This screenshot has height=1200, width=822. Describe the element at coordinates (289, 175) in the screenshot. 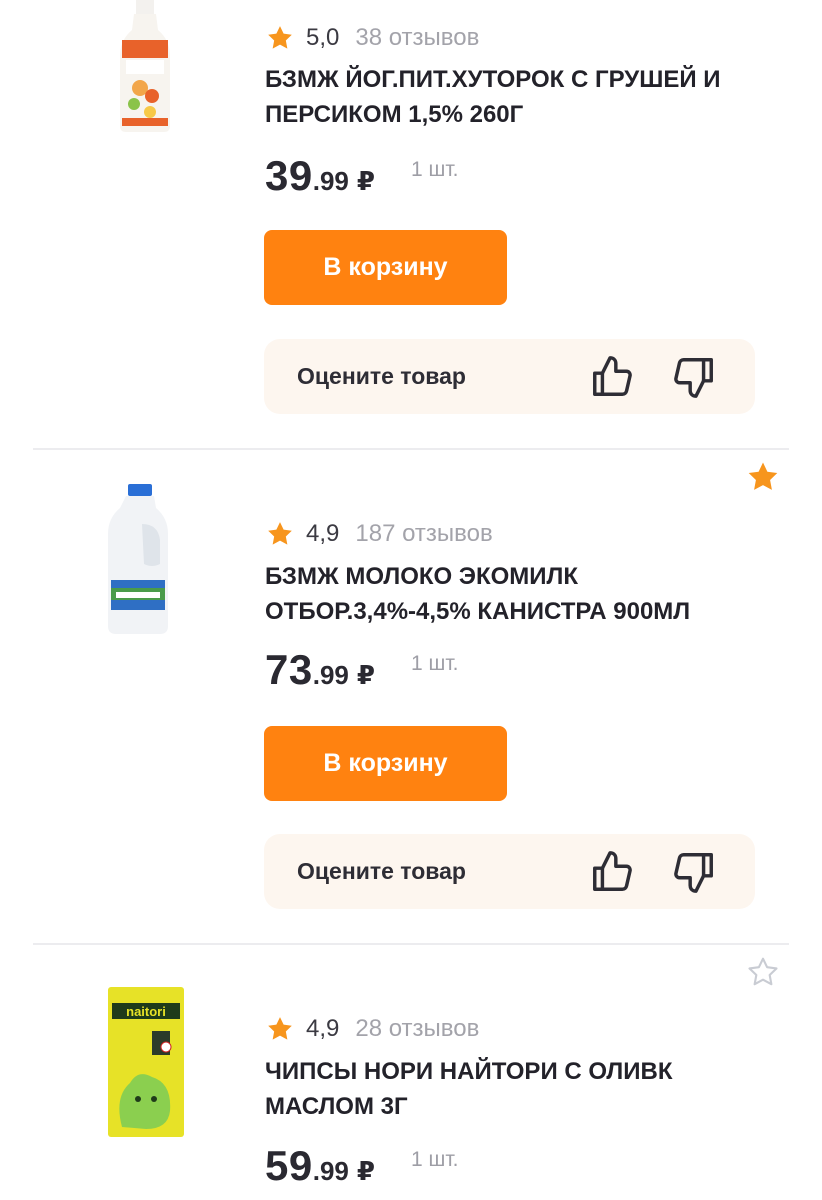

I see `price-integer: 39` at that location.